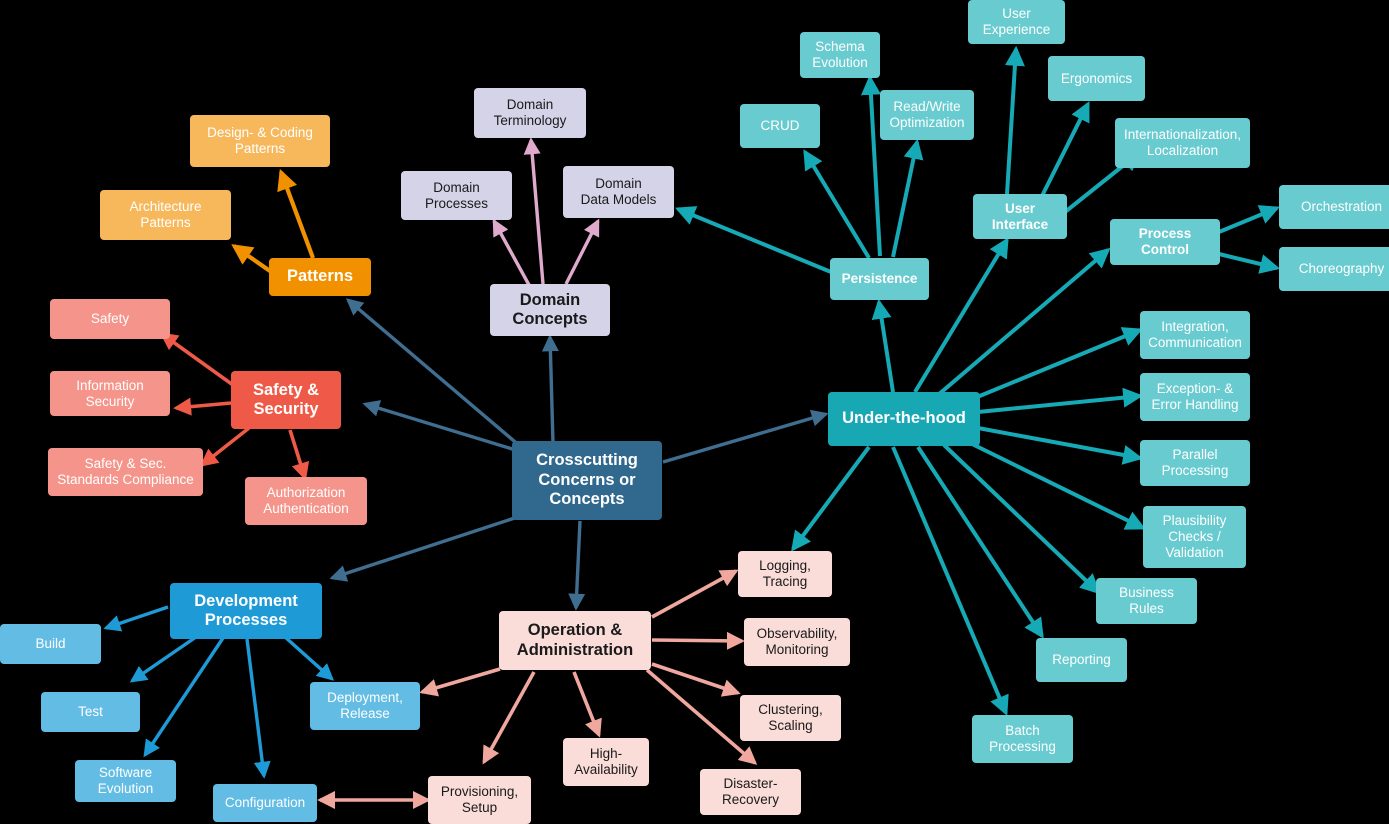 The height and width of the screenshot is (824, 1389). What do you see at coordinates (750, 792) in the screenshot?
I see `node-disaster-recovery: Disaster- Recovery` at bounding box center [750, 792].